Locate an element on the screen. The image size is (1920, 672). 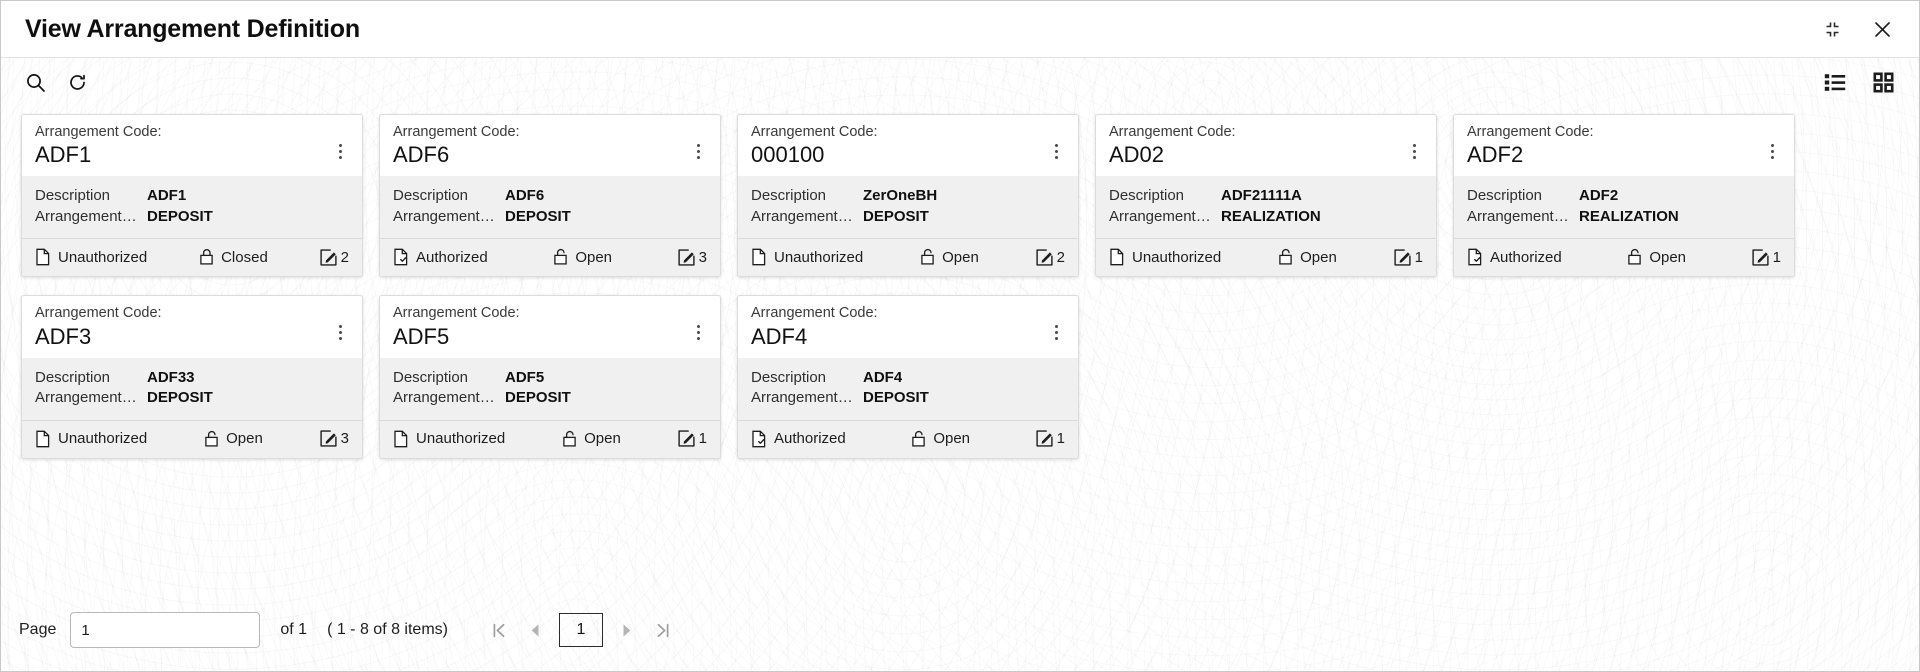
card-field-description: Description ADF21111A is located at coordinates (1266, 196).